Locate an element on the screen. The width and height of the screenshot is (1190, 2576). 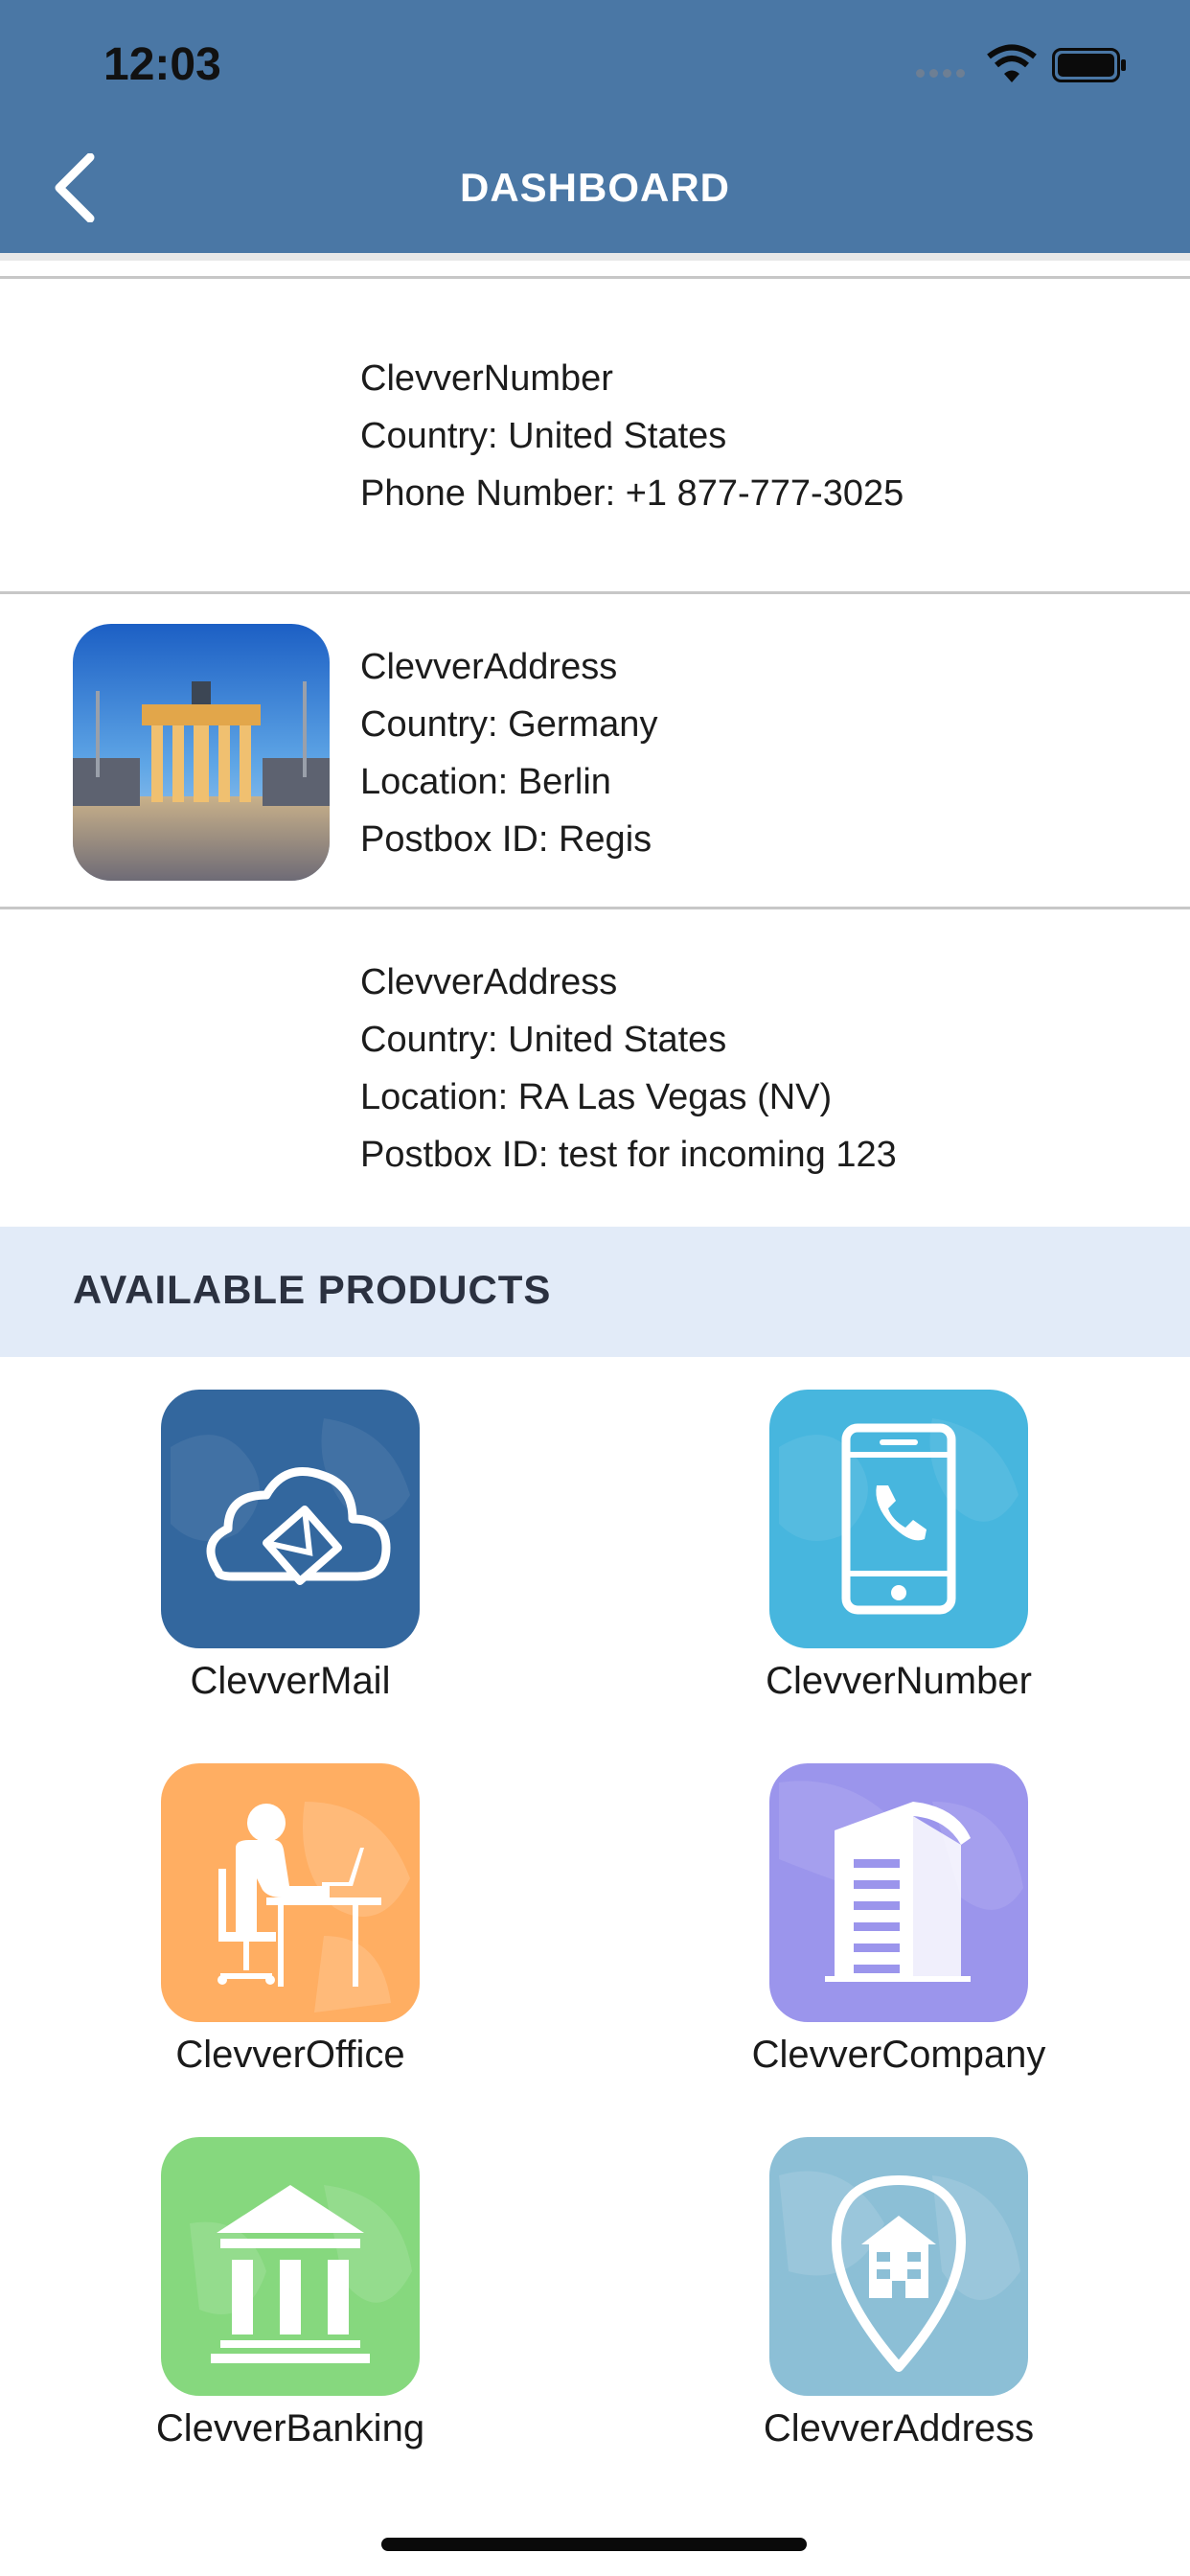
product-label: ClevverOffice is located at coordinates (290, 2055).